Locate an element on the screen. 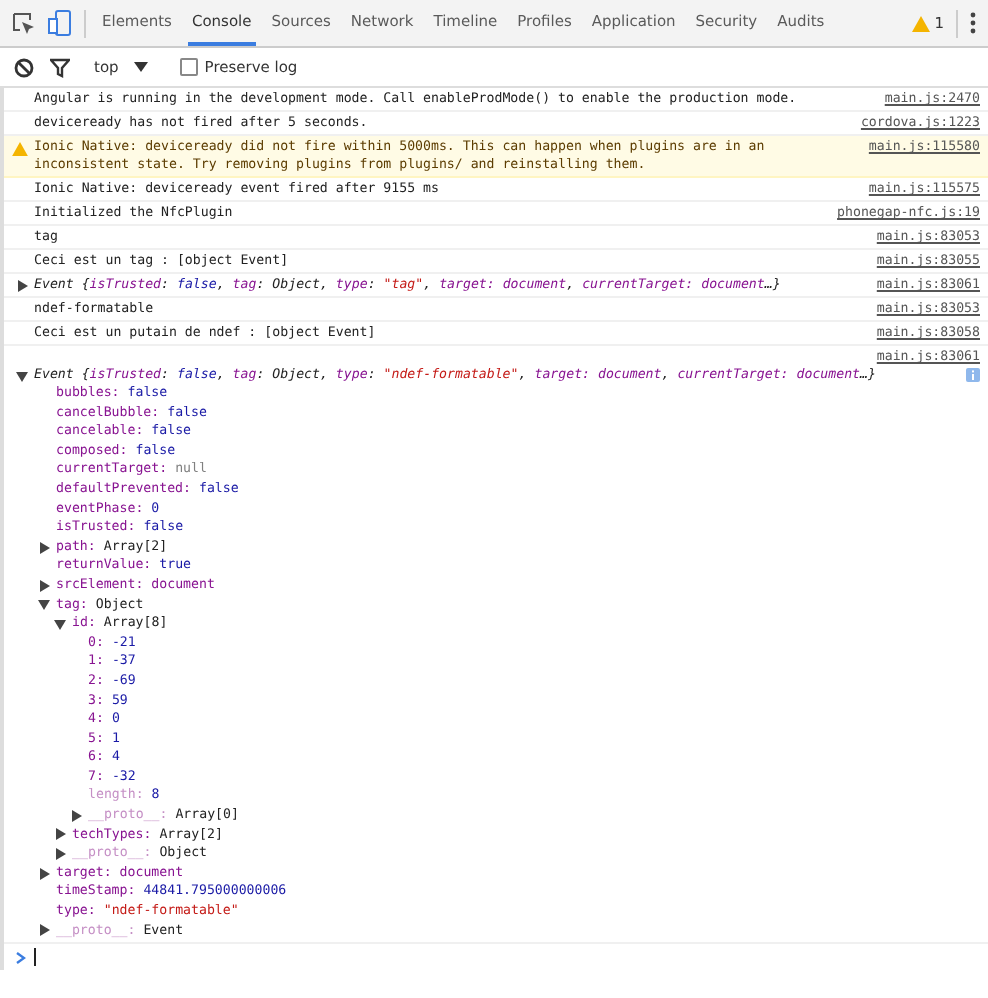 This screenshot has width=988, height=998. filter-icon is located at coordinates (60, 67).